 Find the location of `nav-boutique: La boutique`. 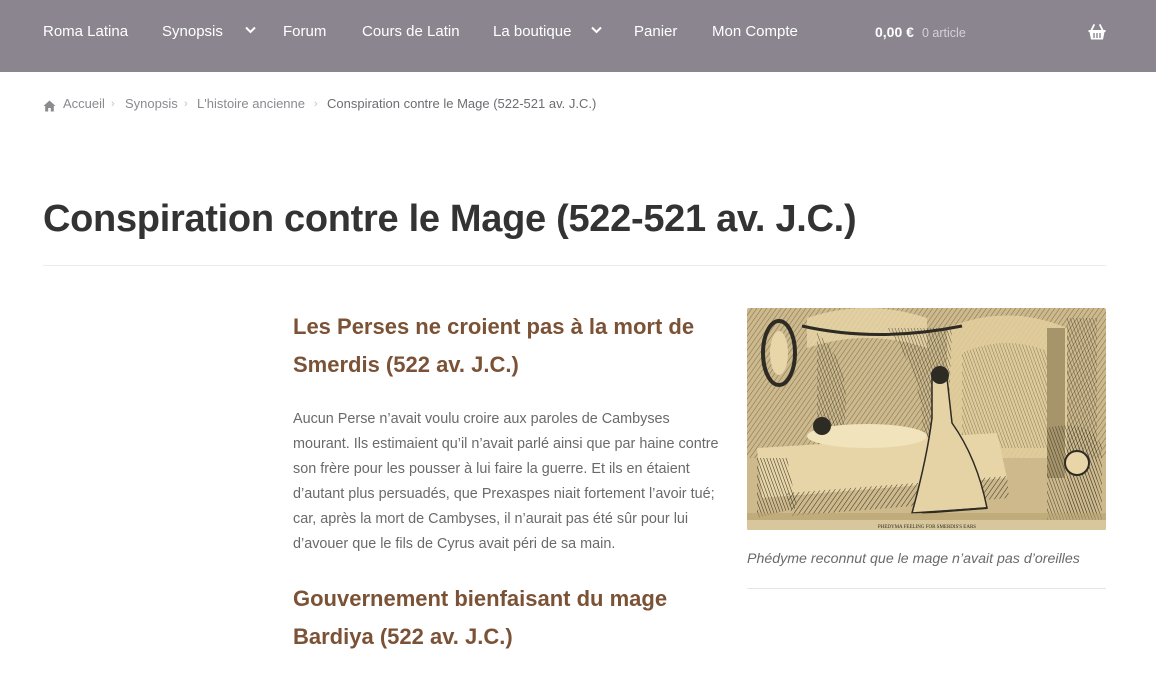

nav-boutique: La boutique is located at coordinates (548, 31).